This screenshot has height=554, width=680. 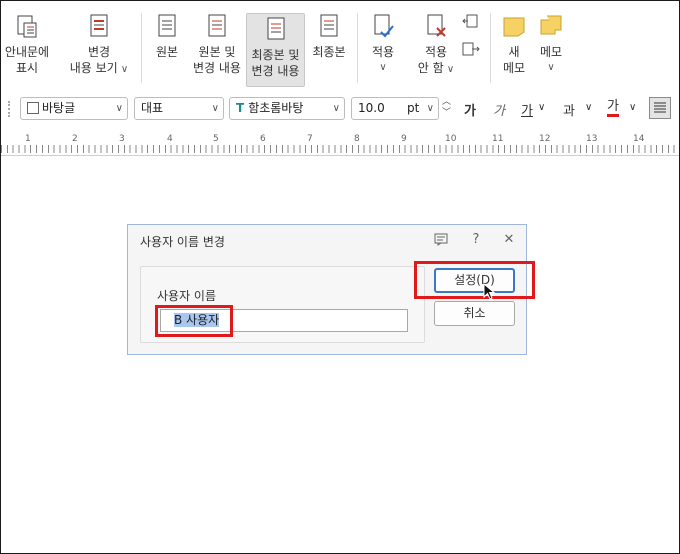 What do you see at coordinates (182, 242) in the screenshot?
I see `dialog-title: 사용자 이름 변경` at bounding box center [182, 242].